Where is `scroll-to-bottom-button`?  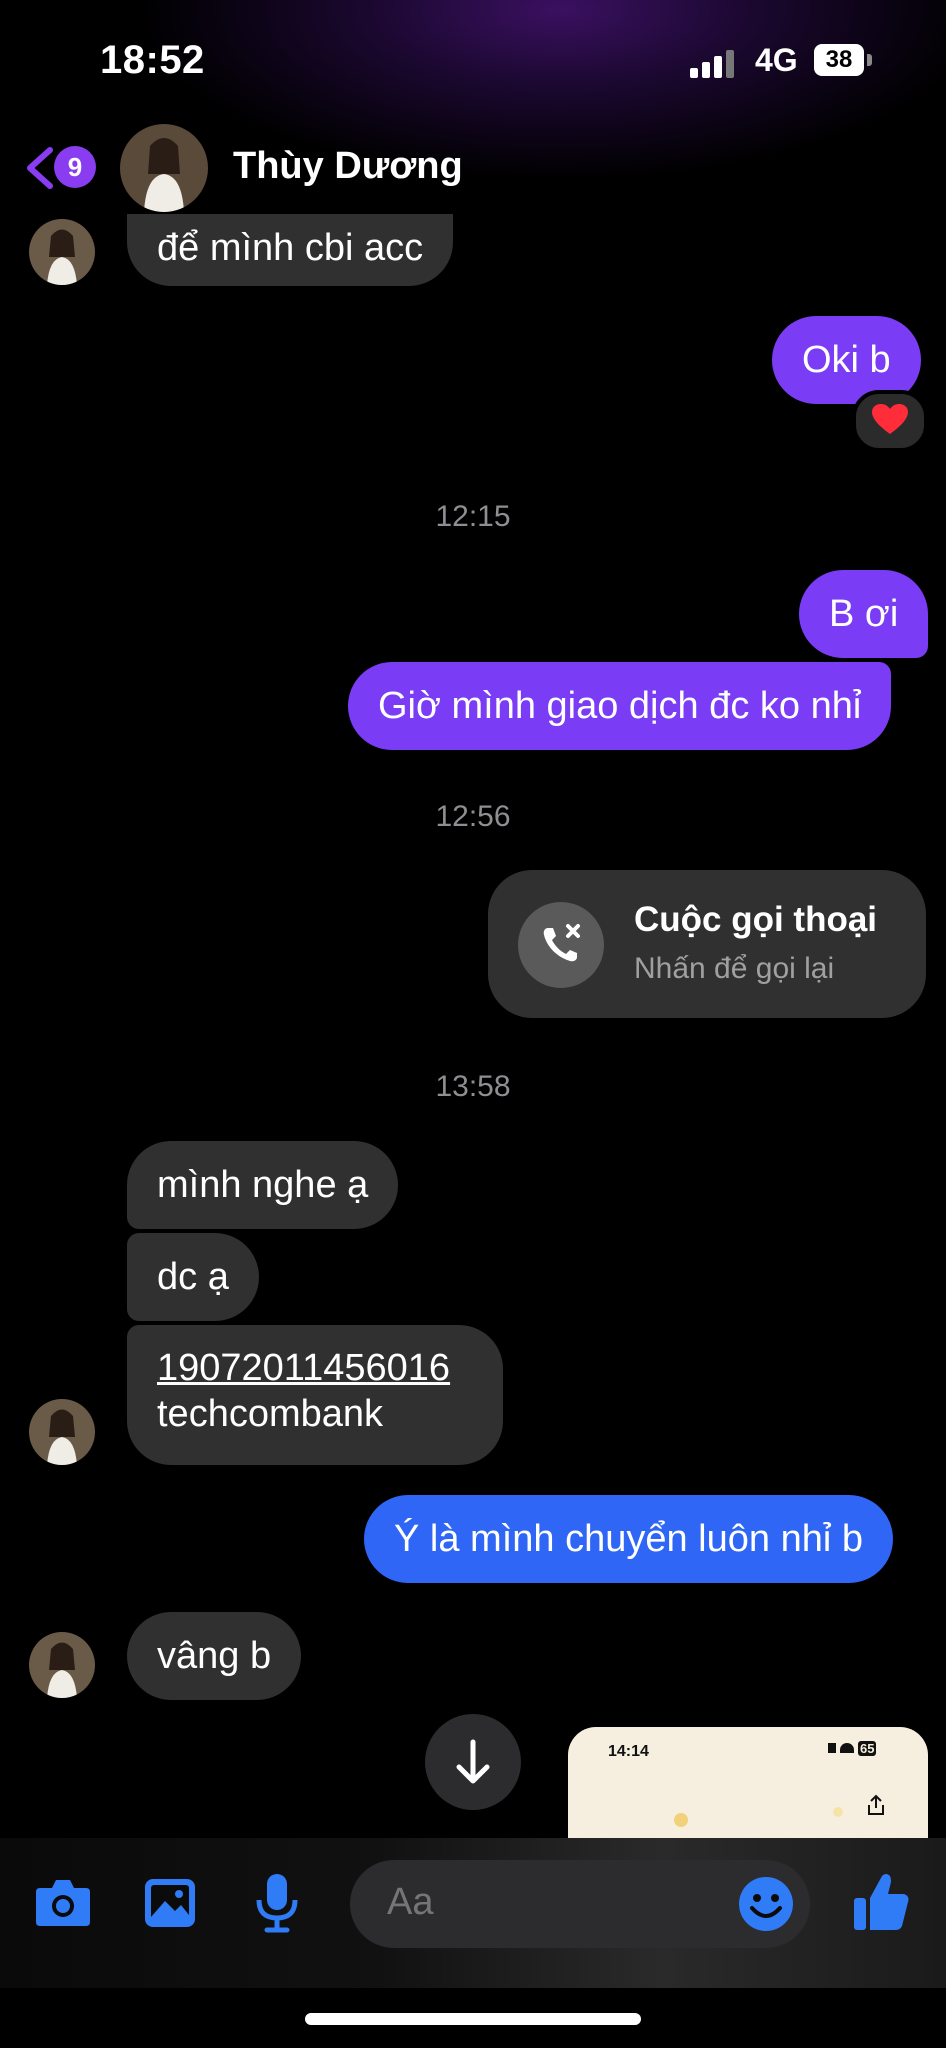
scroll-to-bottom-button is located at coordinates (473, 1762).